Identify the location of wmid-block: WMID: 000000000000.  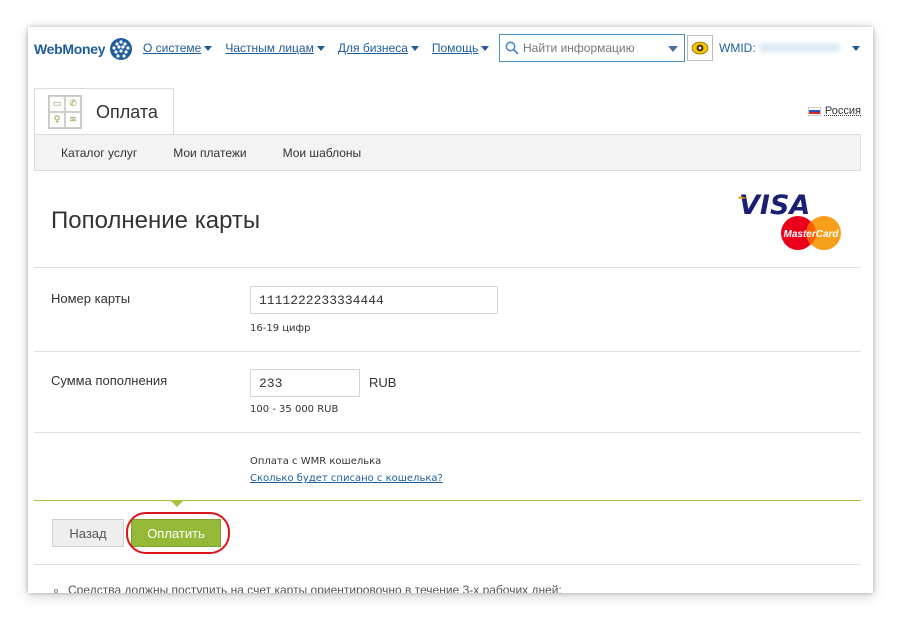
(773, 48).